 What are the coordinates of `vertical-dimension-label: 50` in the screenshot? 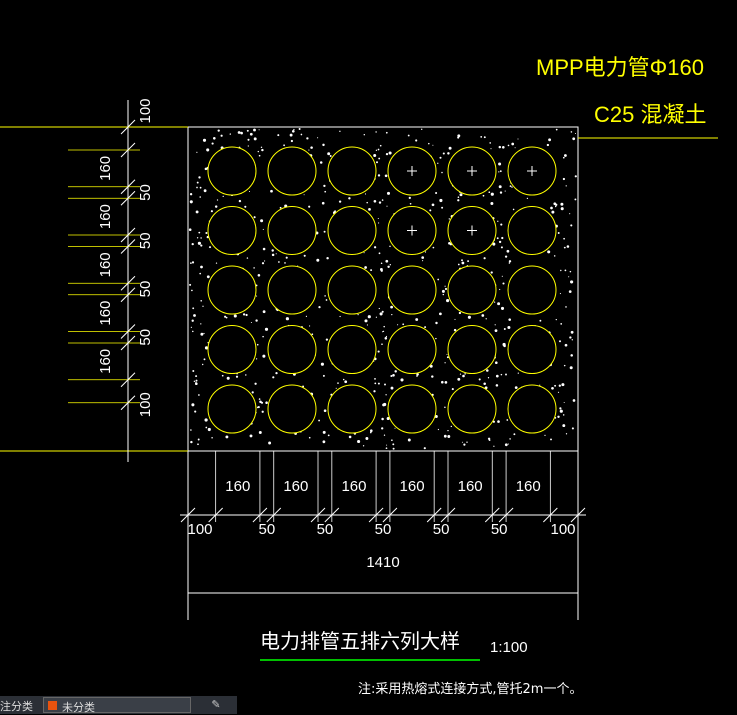 It's located at (145, 289).